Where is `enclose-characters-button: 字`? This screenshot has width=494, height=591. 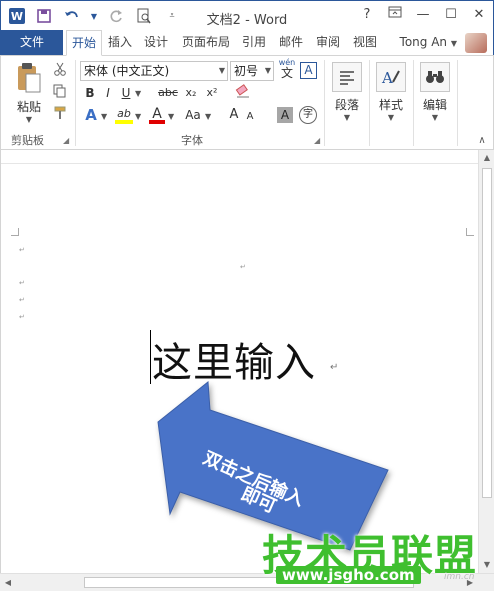 enclose-characters-button: 字 is located at coordinates (308, 115).